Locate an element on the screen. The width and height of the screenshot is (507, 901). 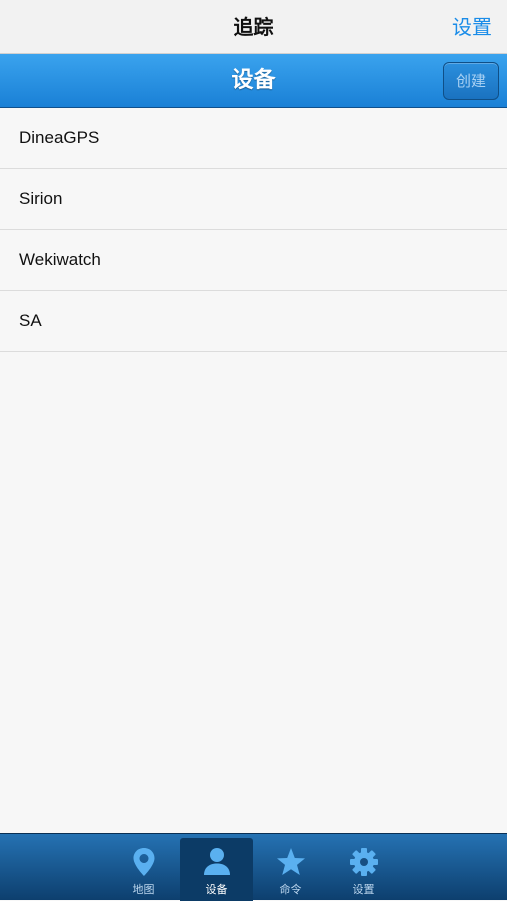
section-header: 设备 创建 is located at coordinates (253, 81).